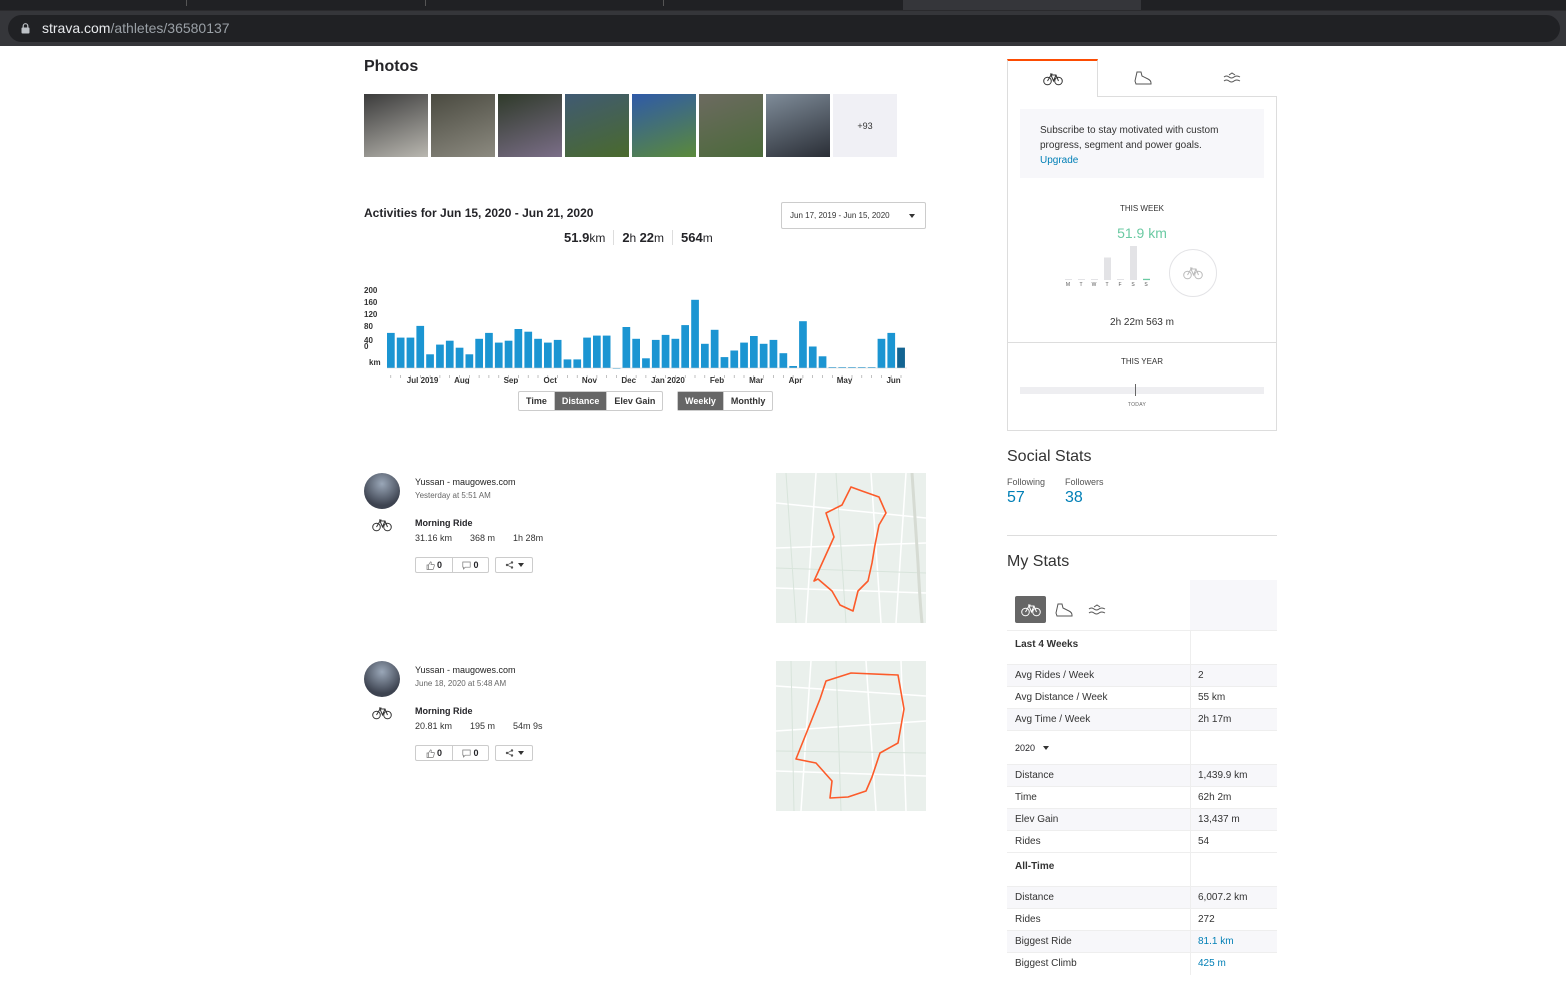 The width and height of the screenshot is (1566, 989). I want to click on activity-distance: 20.81 km, so click(434, 726).